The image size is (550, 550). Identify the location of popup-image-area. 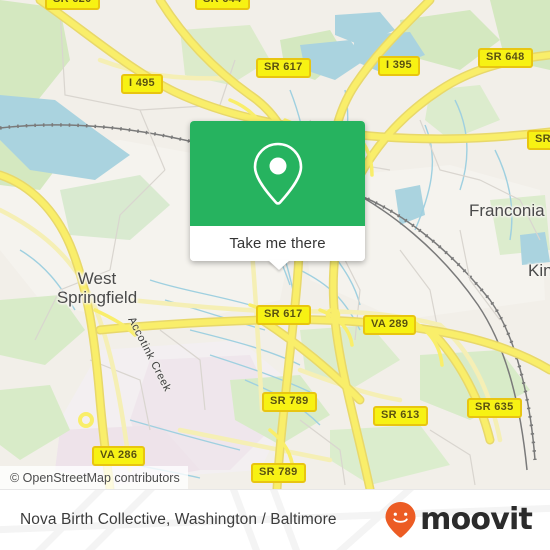
(277, 173).